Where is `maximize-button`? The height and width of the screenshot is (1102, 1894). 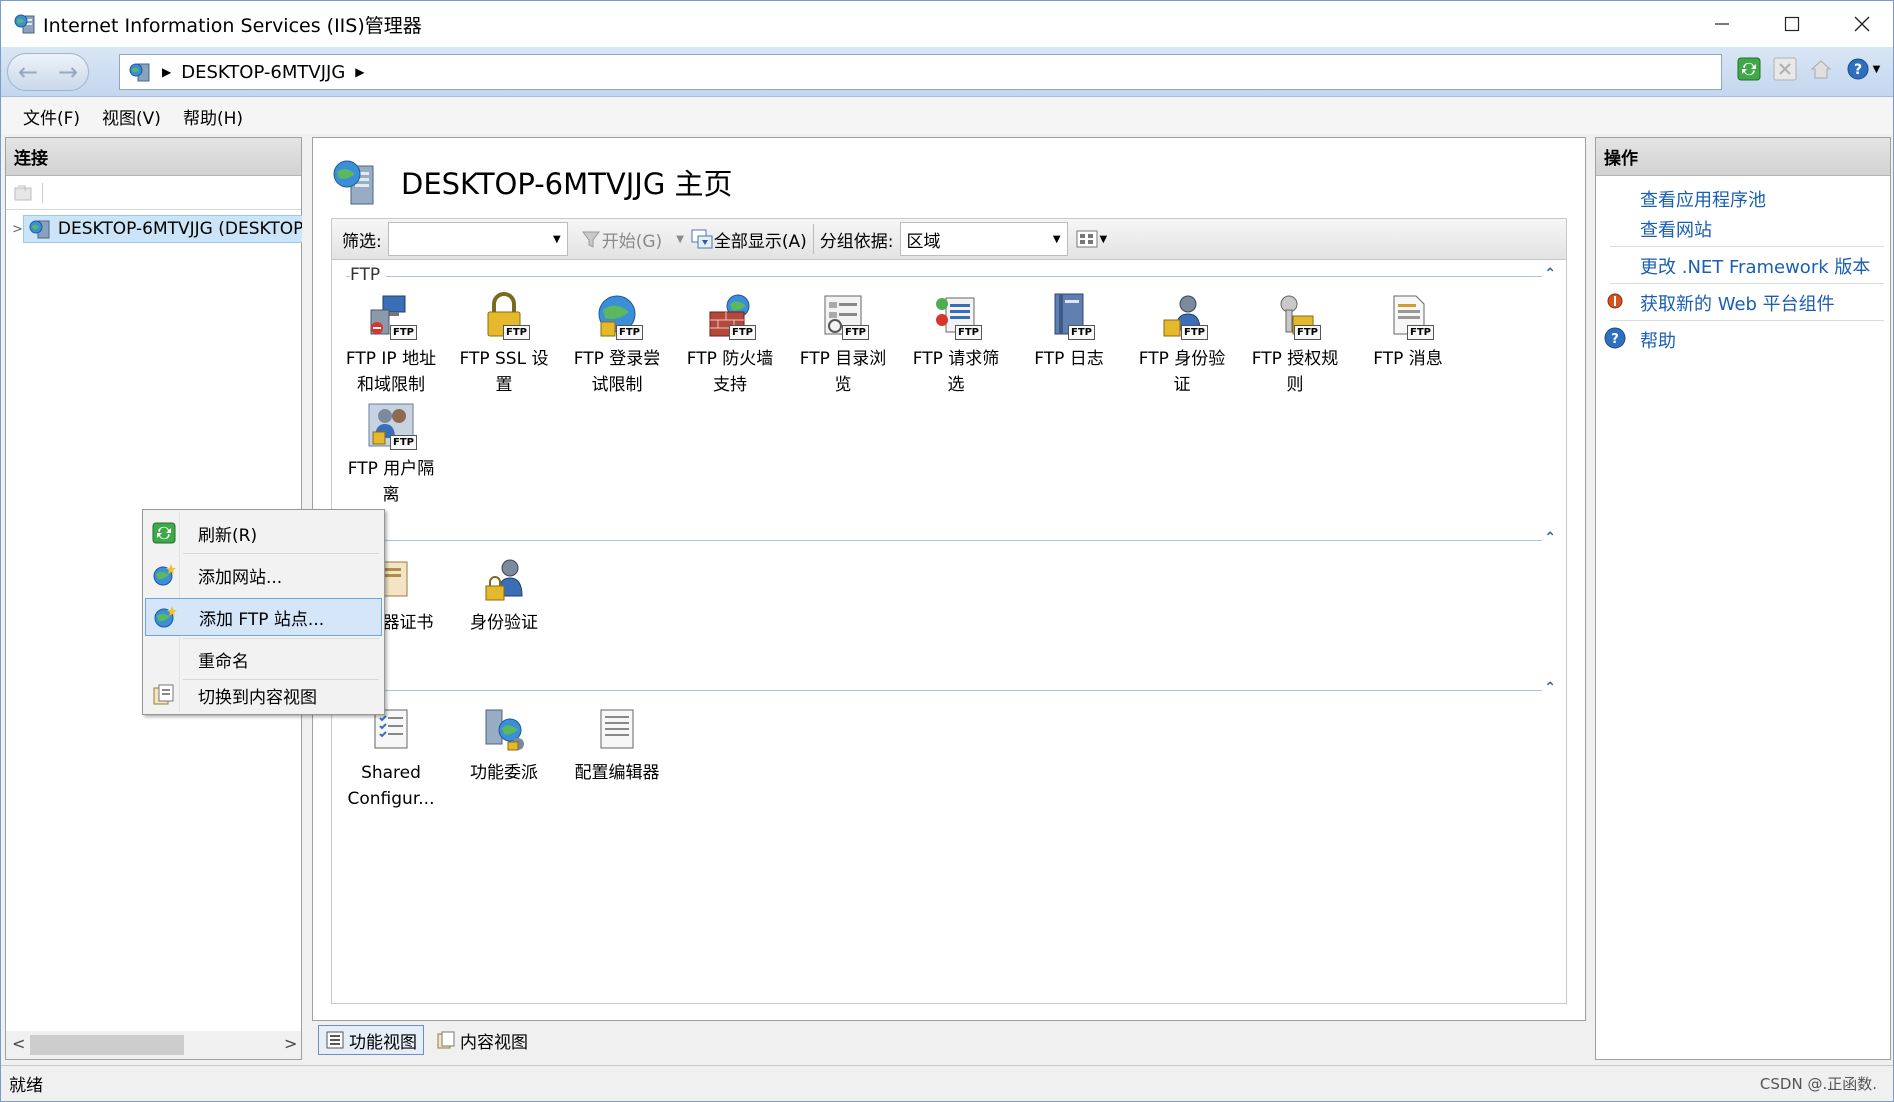
maximize-button is located at coordinates (1792, 24).